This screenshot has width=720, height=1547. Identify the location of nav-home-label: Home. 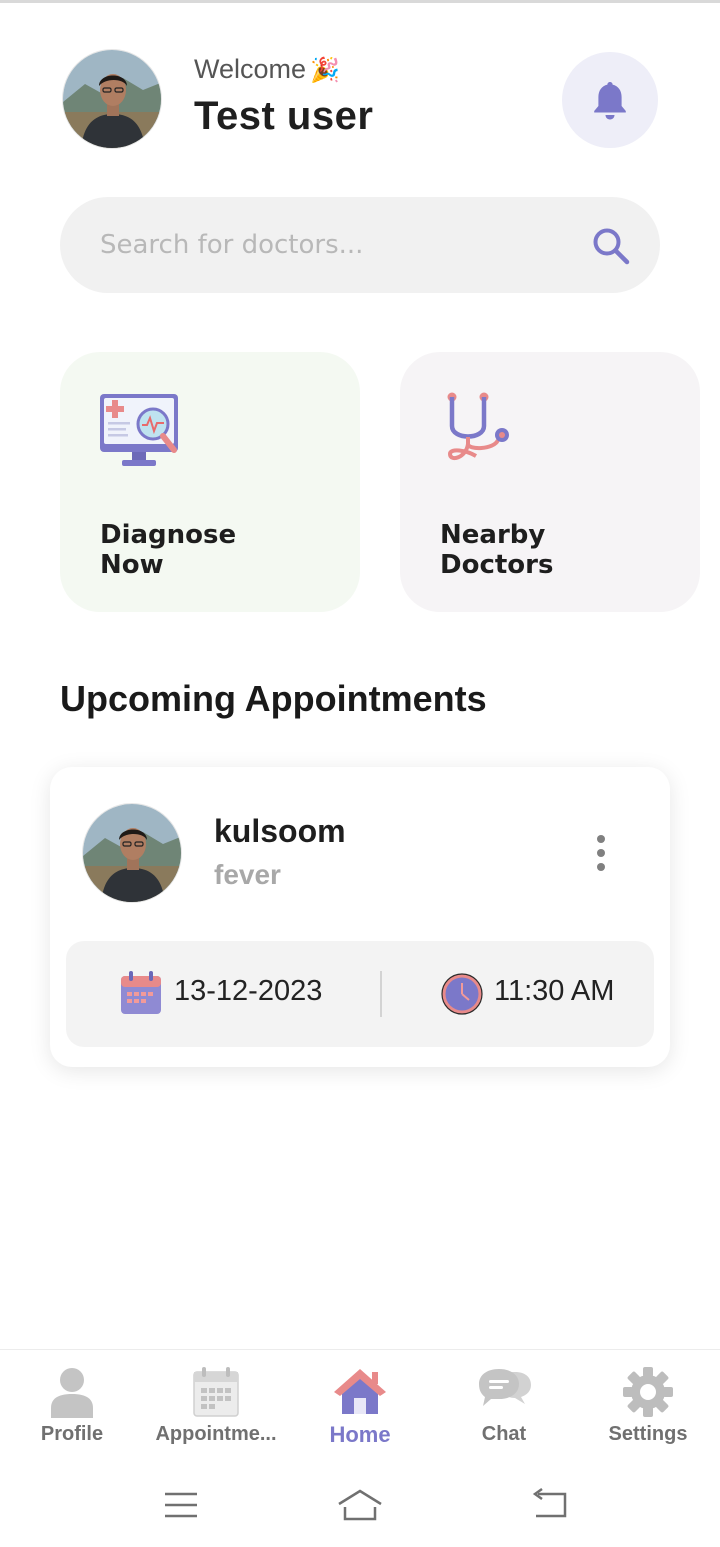
(360, 1434).